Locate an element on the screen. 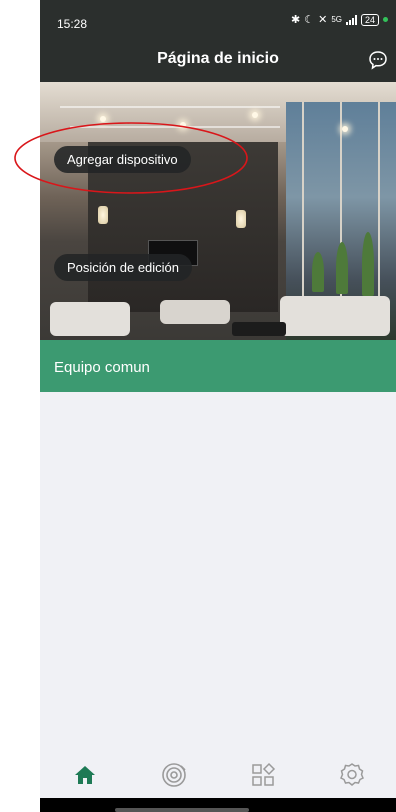  top-bar: 15:28 ✱ ☾ ✕ 5G 24 Página de inicio is located at coordinates (218, 41).